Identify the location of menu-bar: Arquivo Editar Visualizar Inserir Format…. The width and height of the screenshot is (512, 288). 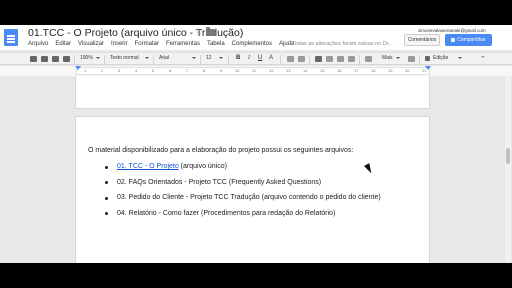
(161, 45).